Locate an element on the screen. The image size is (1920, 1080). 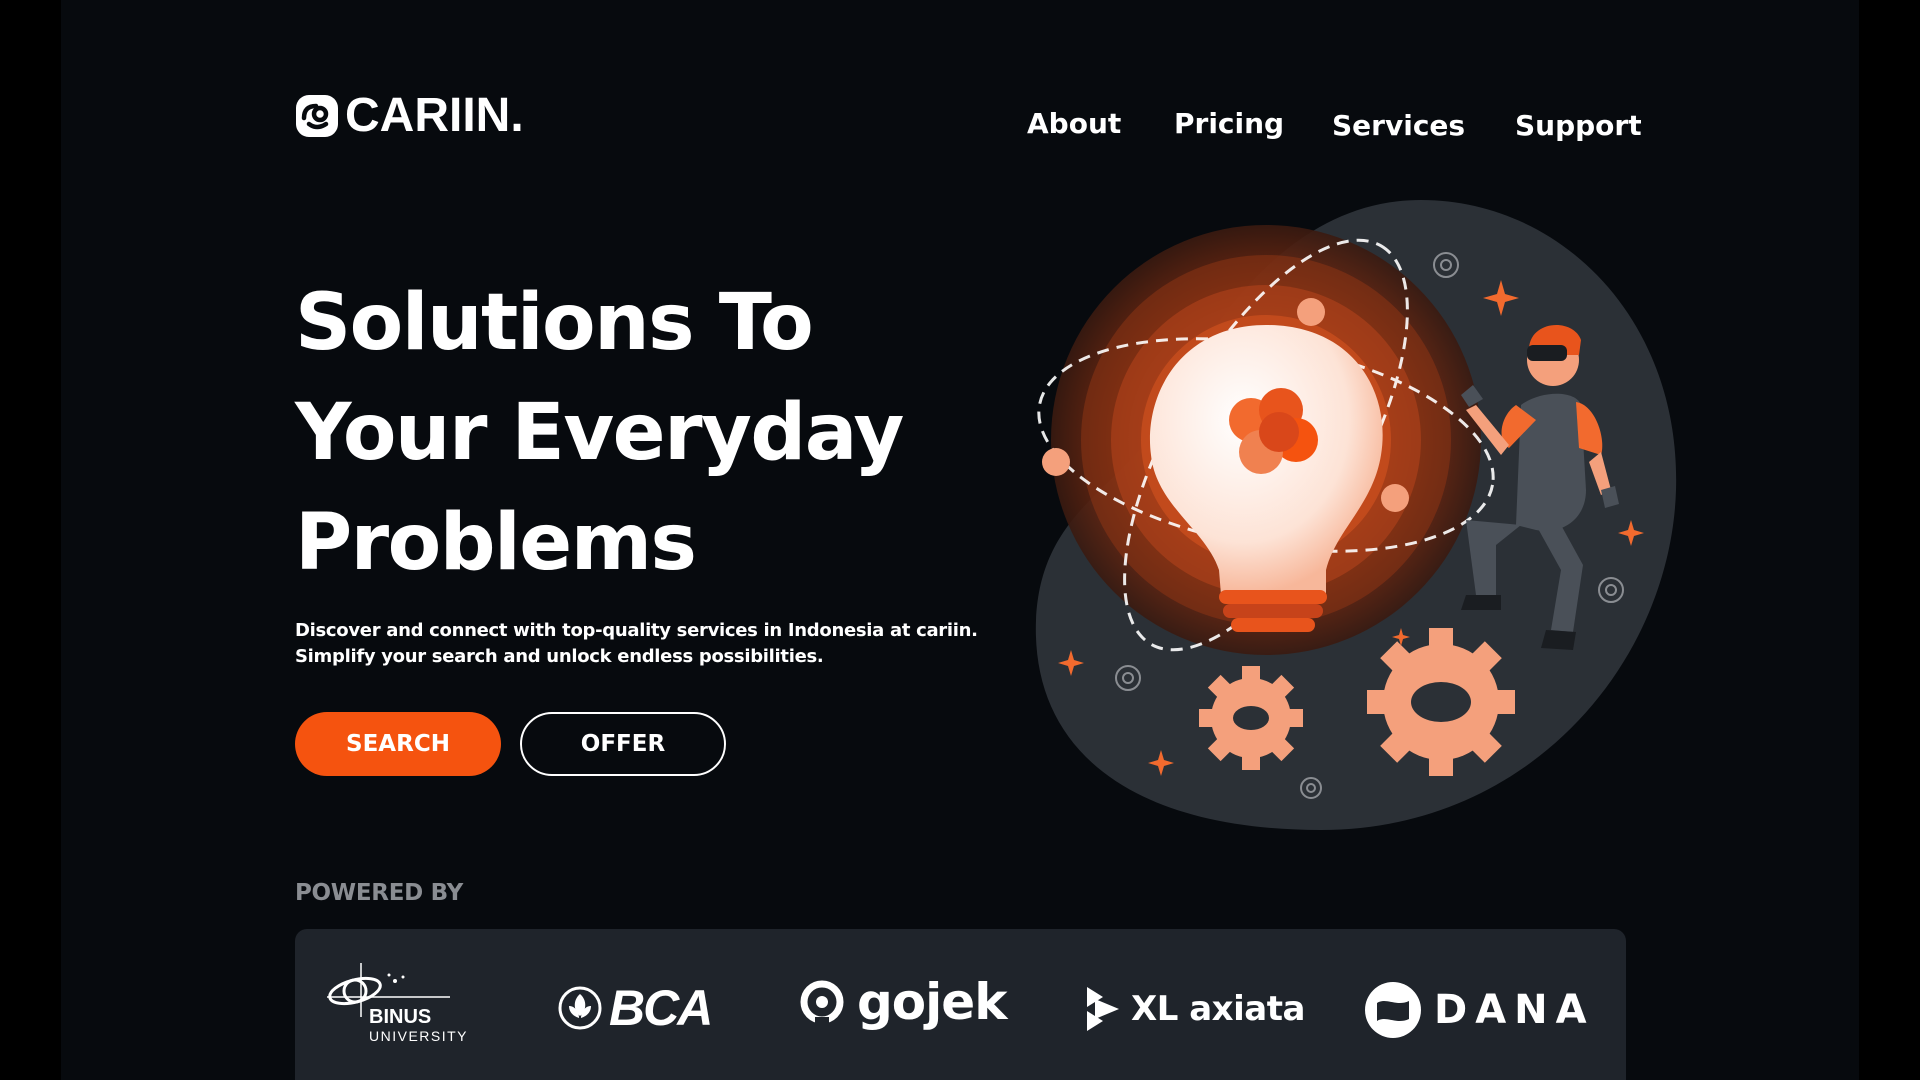
nav-link-pricing: Pricing is located at coordinates (1229, 124).